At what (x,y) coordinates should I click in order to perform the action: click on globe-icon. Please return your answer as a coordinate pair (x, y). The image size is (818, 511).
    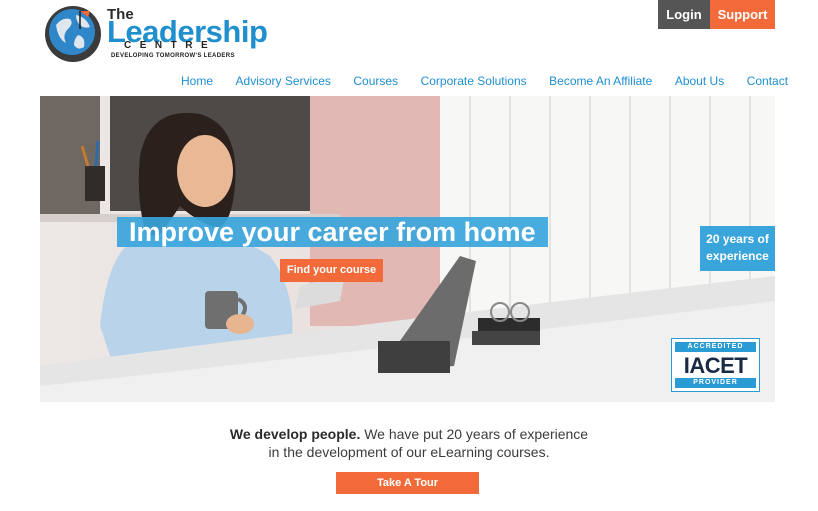
    Looking at the image, I should click on (73, 34).